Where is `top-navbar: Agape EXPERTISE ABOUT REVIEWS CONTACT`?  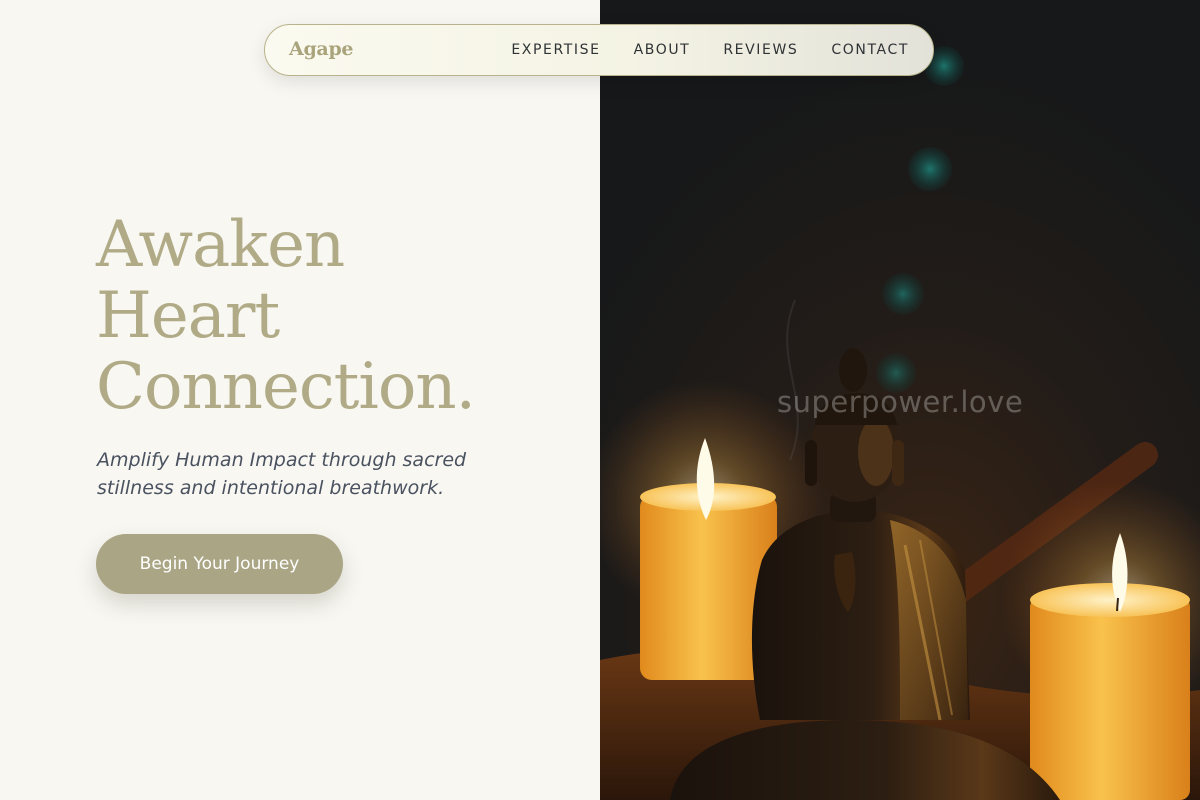 top-navbar: Agape EXPERTISE ABOUT REVIEWS CONTACT is located at coordinates (599, 50).